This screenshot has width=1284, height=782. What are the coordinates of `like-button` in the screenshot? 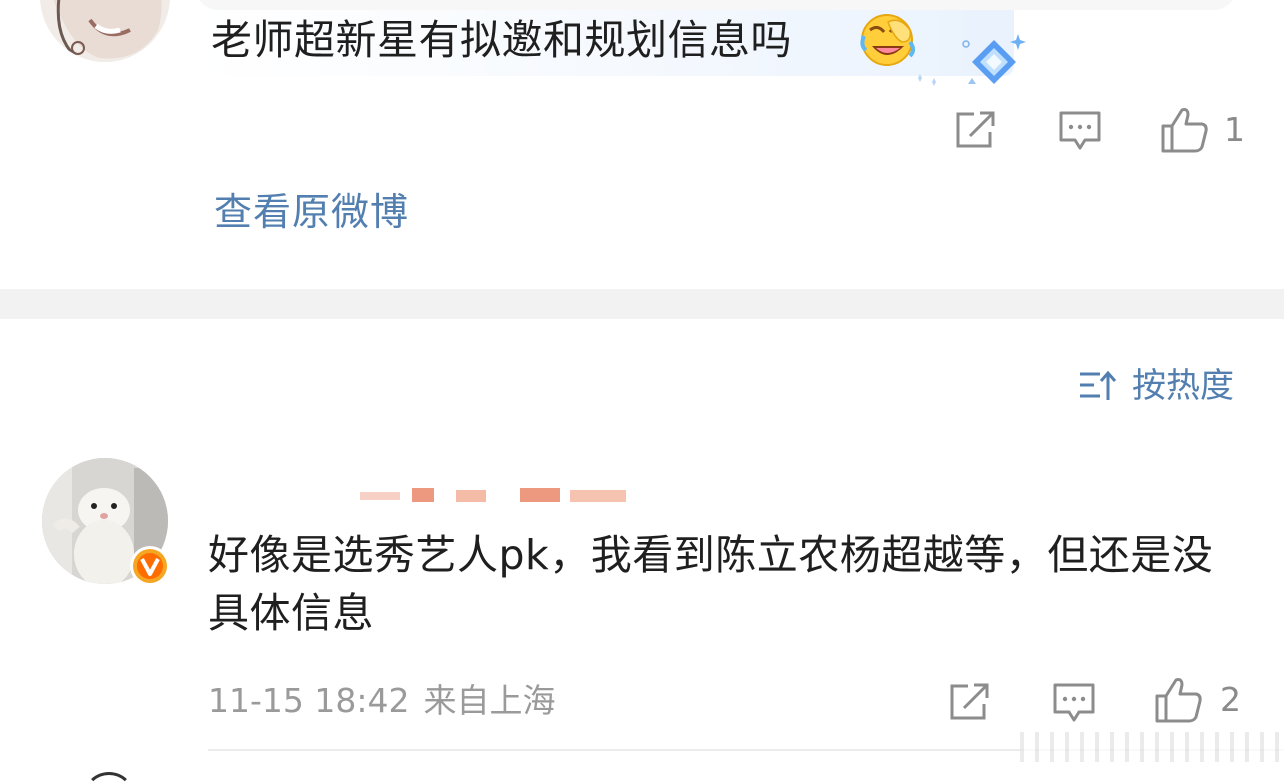 It's located at (1185, 132).